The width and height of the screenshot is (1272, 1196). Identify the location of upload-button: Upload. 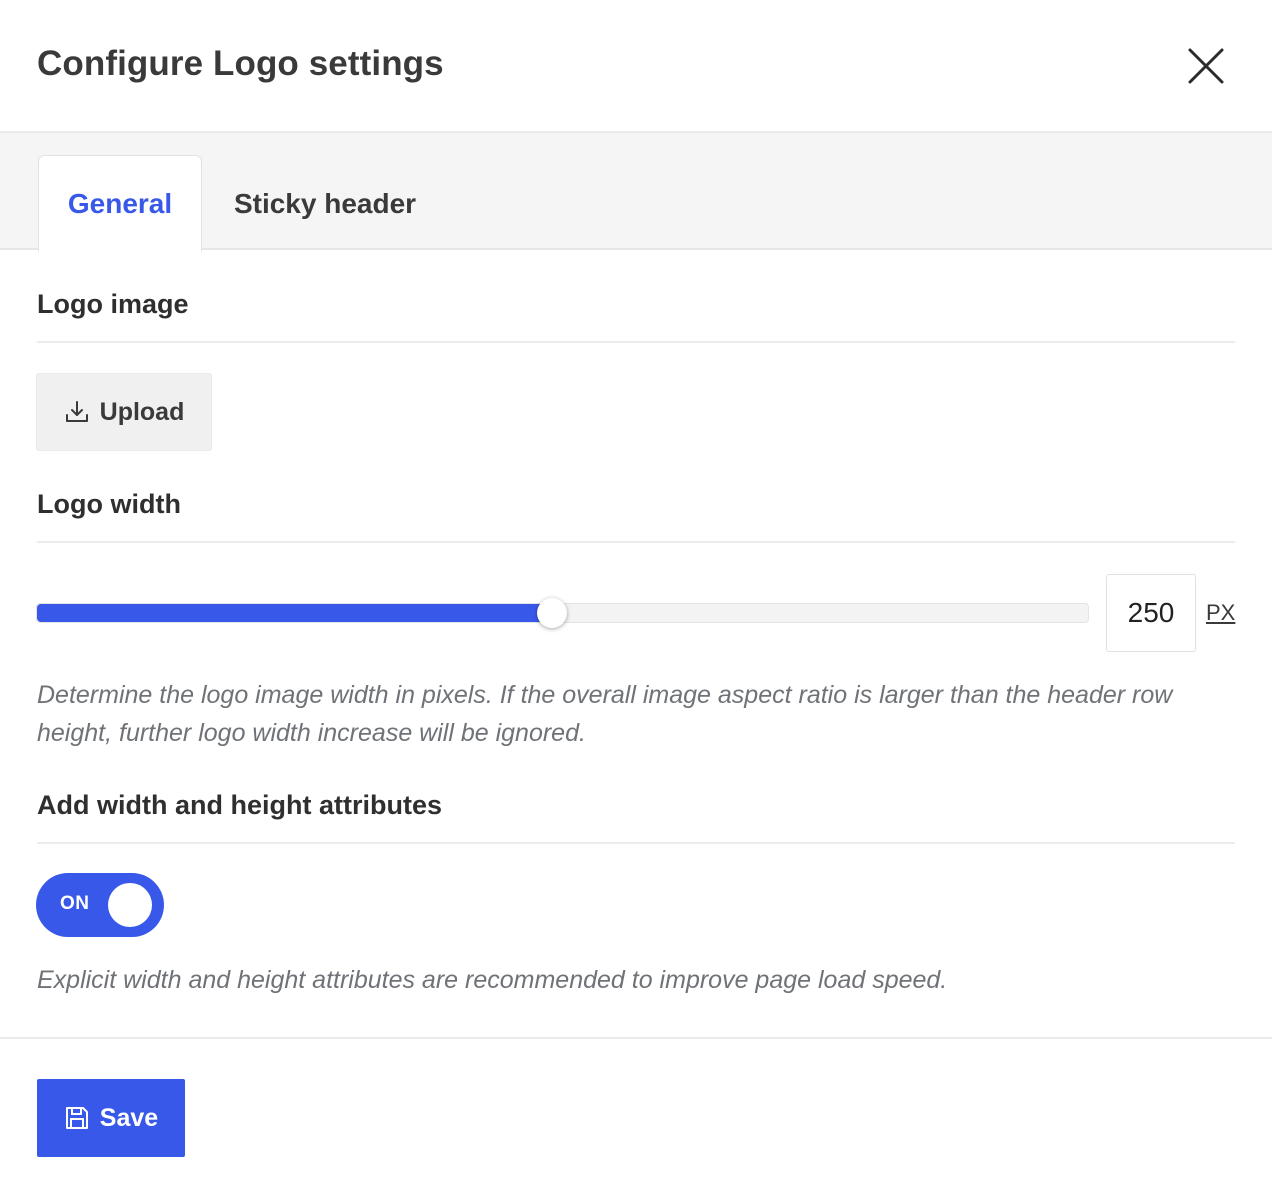
(124, 412).